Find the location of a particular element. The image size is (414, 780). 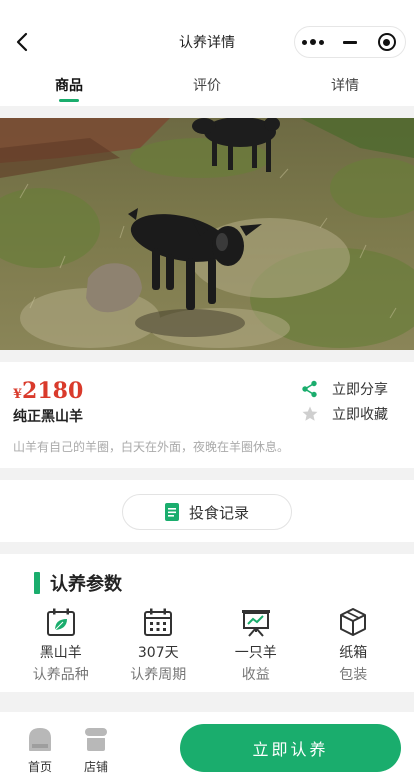

param-label: 认养周期 is located at coordinates (158, 675).